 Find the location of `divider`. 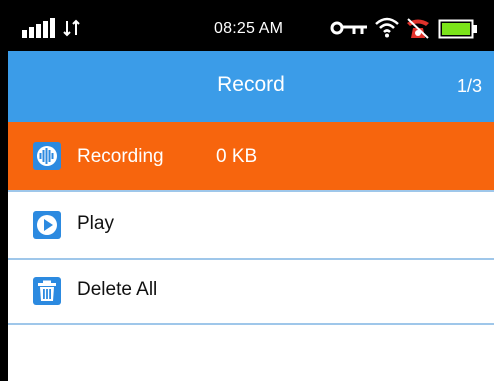

divider is located at coordinates (251, 324).